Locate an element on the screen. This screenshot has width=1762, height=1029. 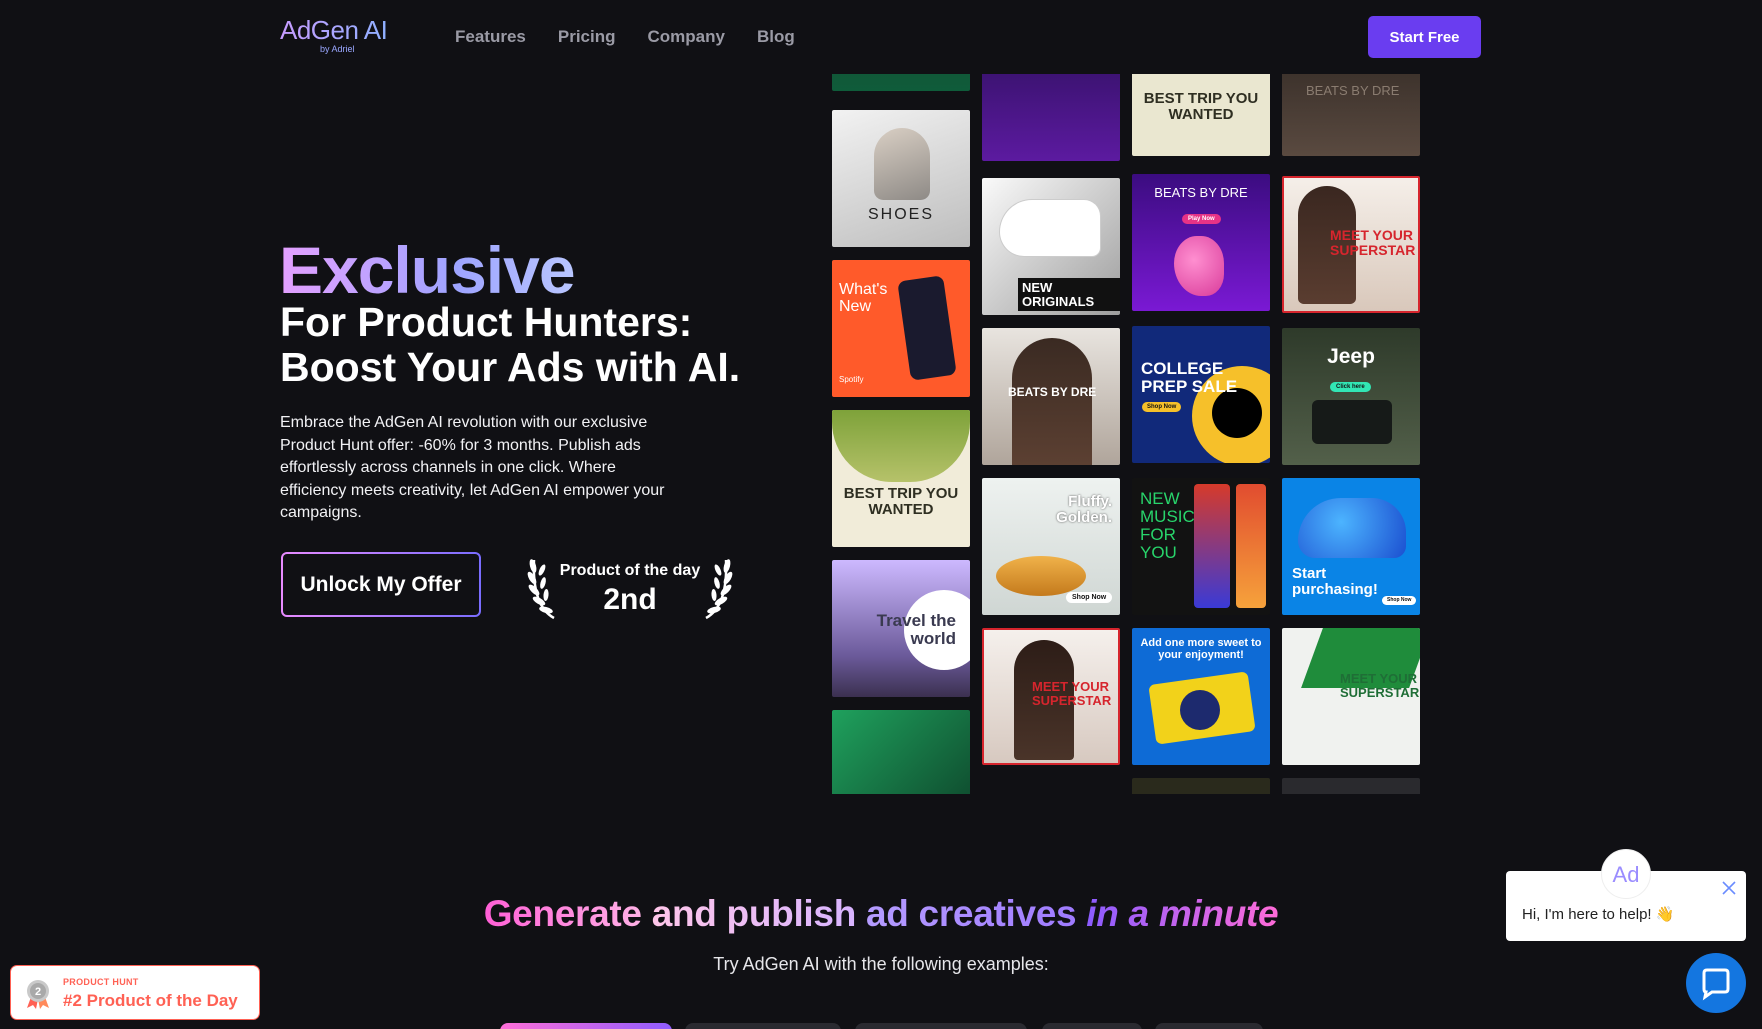
chat-greeting-text: Hi, I'm here to help! 👋 is located at coordinates (1598, 914).